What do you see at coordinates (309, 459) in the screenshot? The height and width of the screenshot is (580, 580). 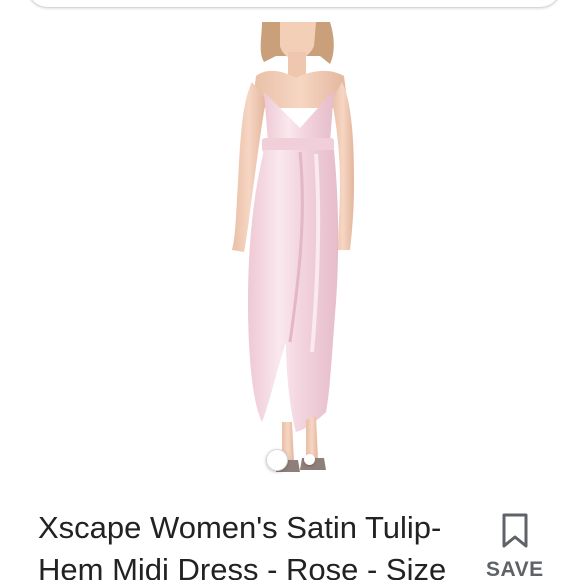 I see `carousel-dot` at bounding box center [309, 459].